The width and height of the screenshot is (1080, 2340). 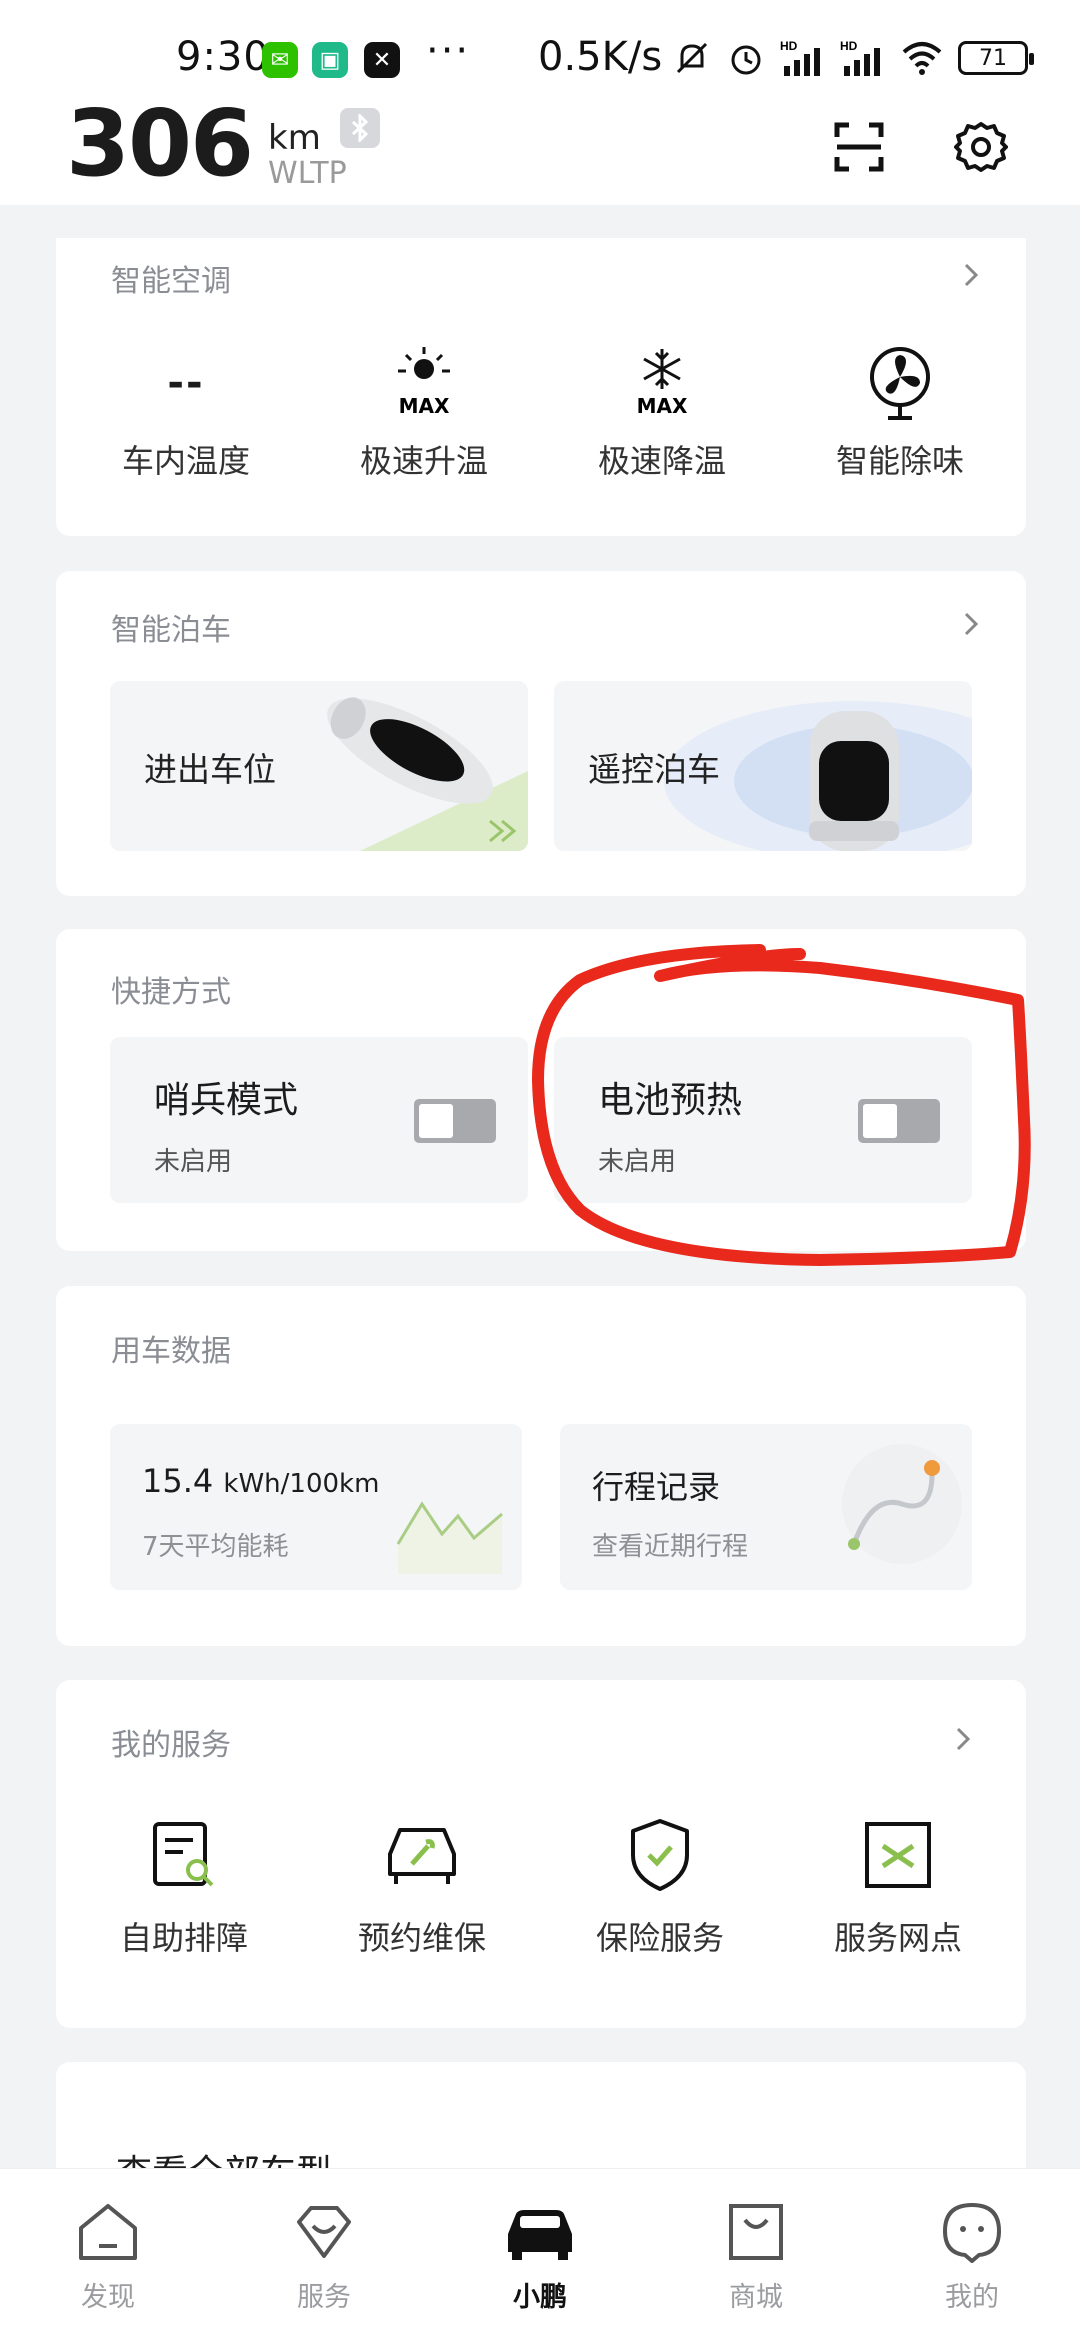 I want to click on sentry-mode-toggle, so click(x=455, y=1121).